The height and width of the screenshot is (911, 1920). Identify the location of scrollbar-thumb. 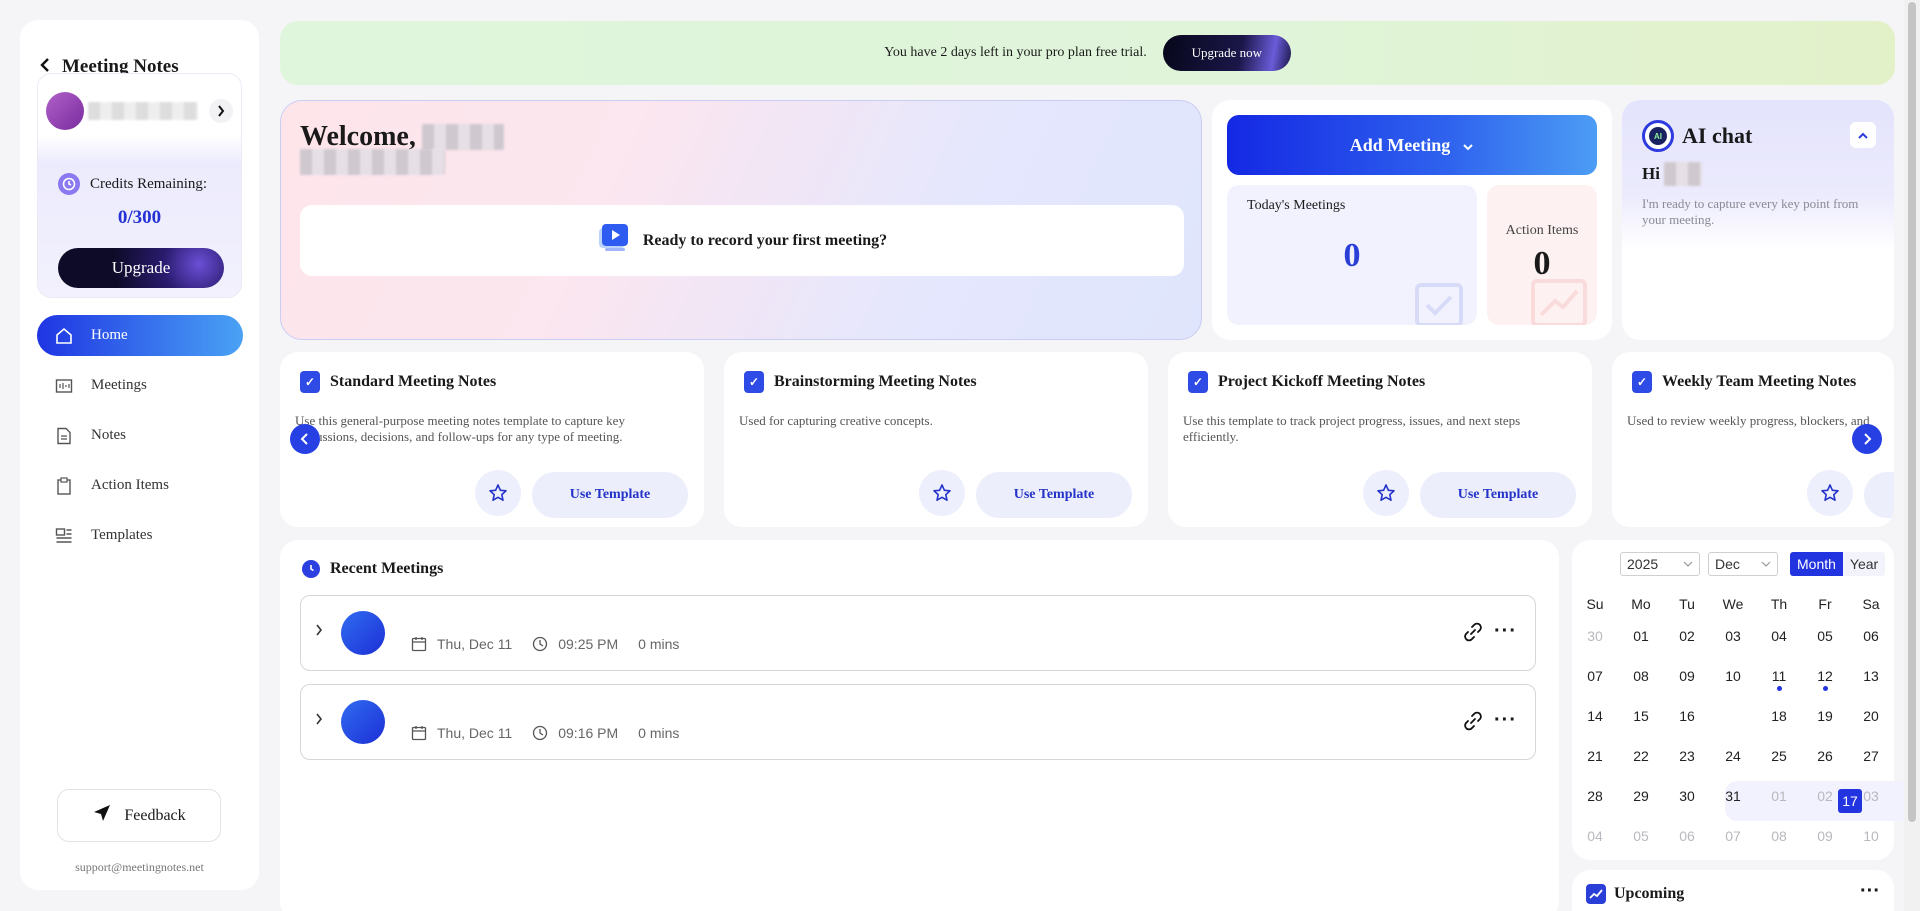
(1912, 412).